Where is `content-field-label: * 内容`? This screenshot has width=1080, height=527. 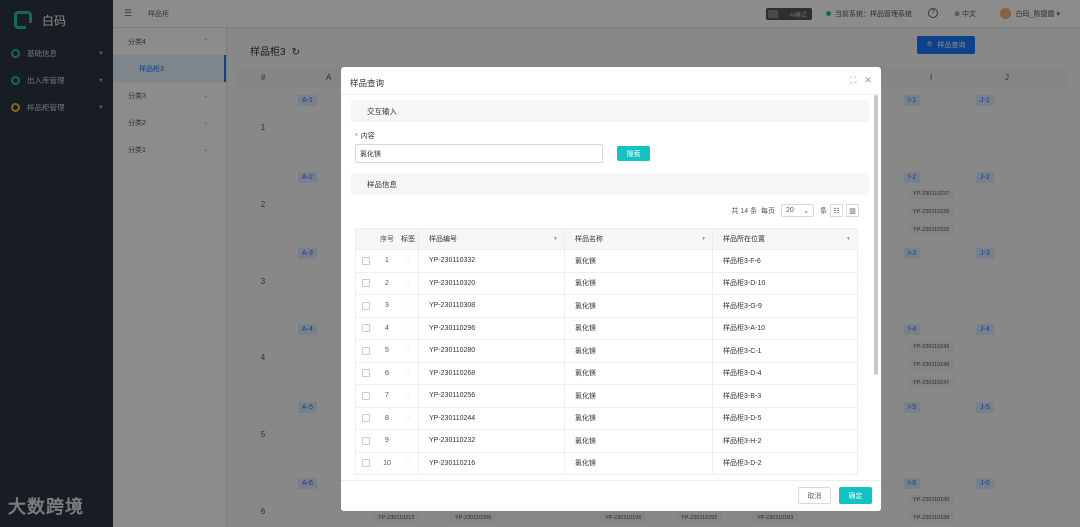 content-field-label: * 内容 is located at coordinates (365, 136).